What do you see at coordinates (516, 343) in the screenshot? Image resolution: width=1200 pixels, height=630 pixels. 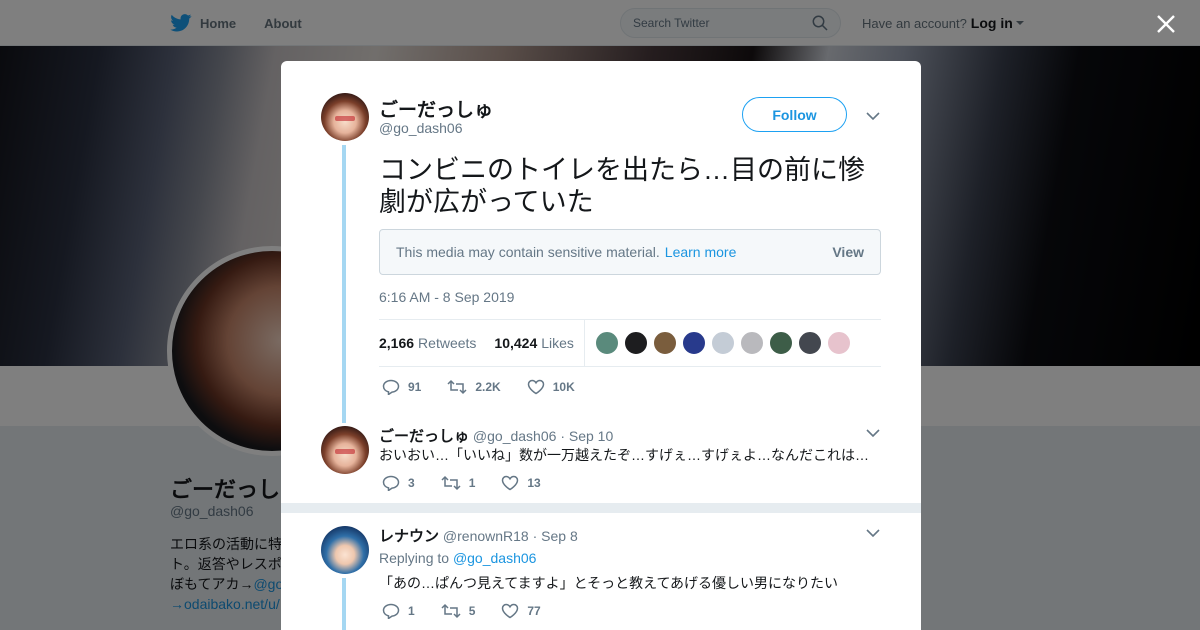 I see `likes-count: 10,424` at bounding box center [516, 343].